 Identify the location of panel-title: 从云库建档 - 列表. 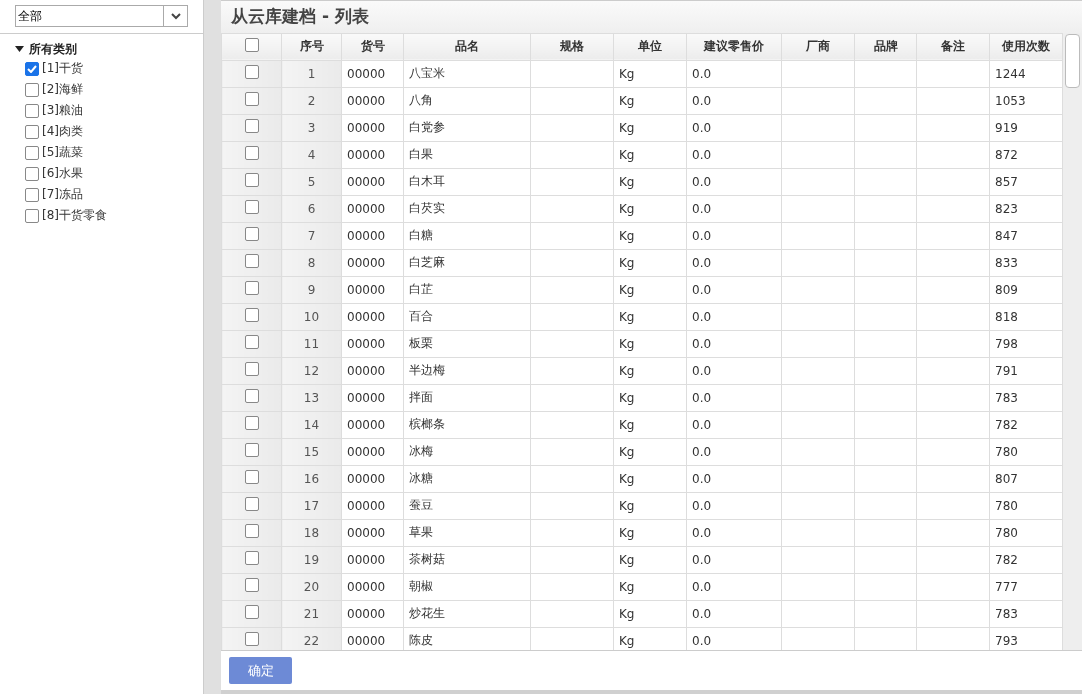
(300, 17).